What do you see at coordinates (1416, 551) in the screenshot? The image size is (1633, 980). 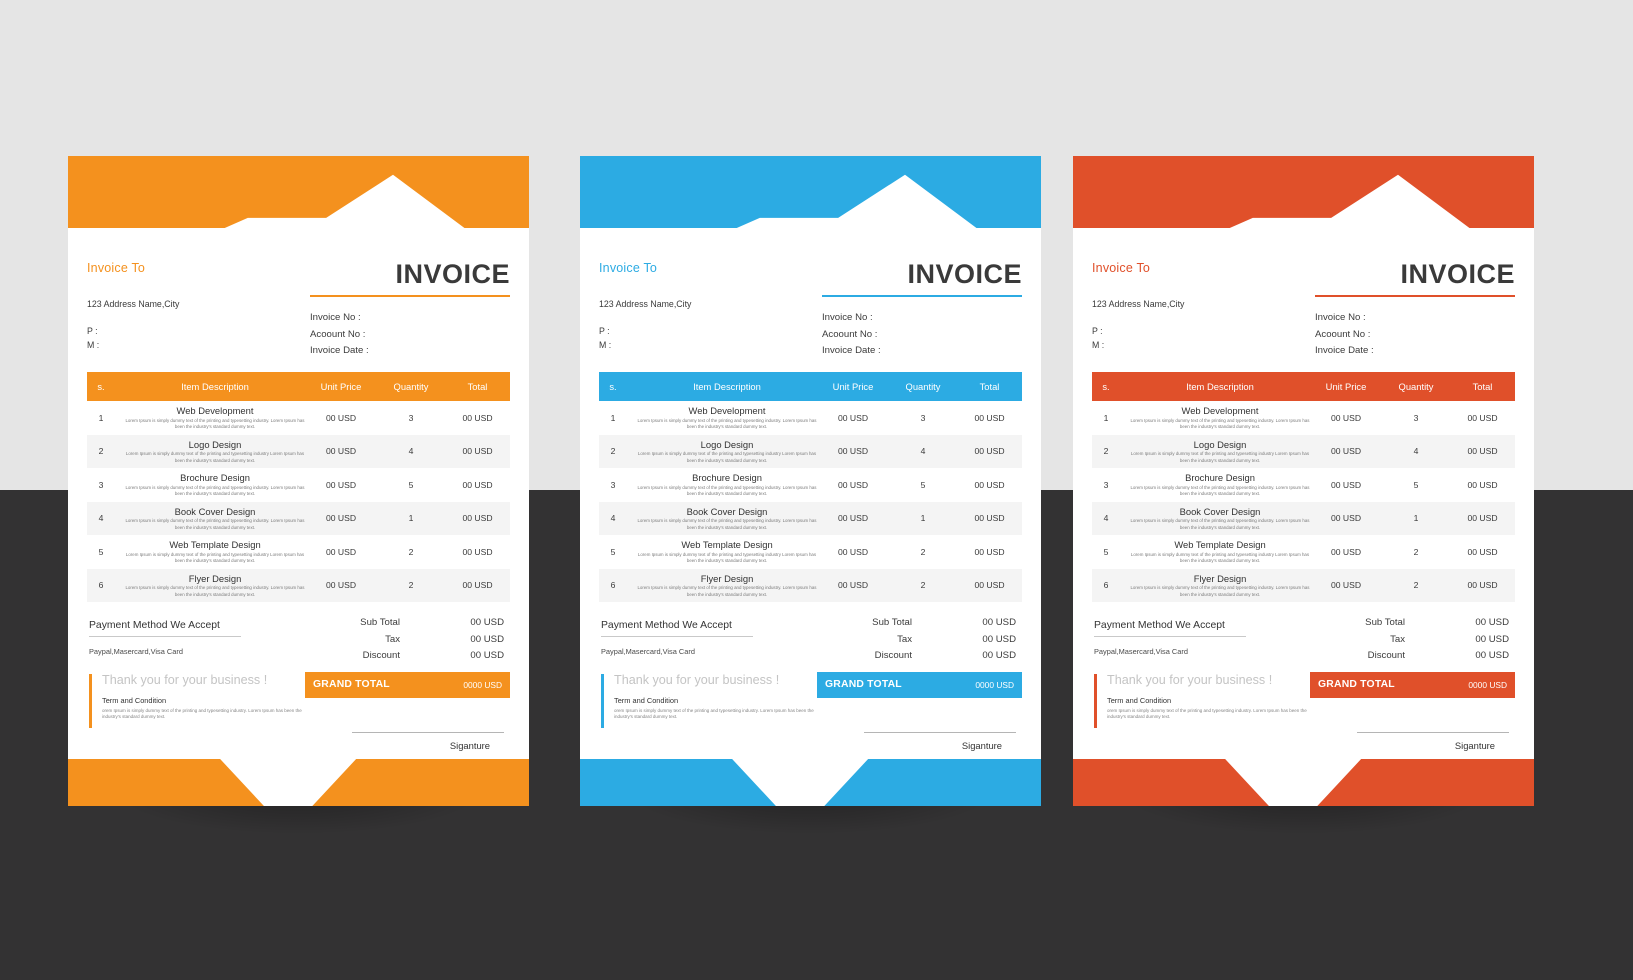 I see `row-quantity: 2` at bounding box center [1416, 551].